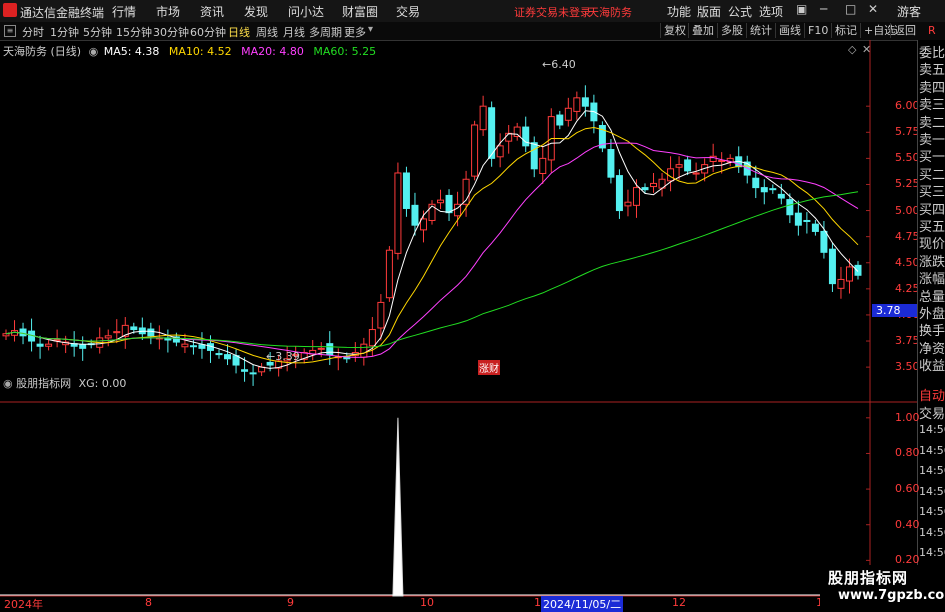  What do you see at coordinates (208, 32) in the screenshot?
I see `tab-period-60min: 60分钟` at bounding box center [208, 32].